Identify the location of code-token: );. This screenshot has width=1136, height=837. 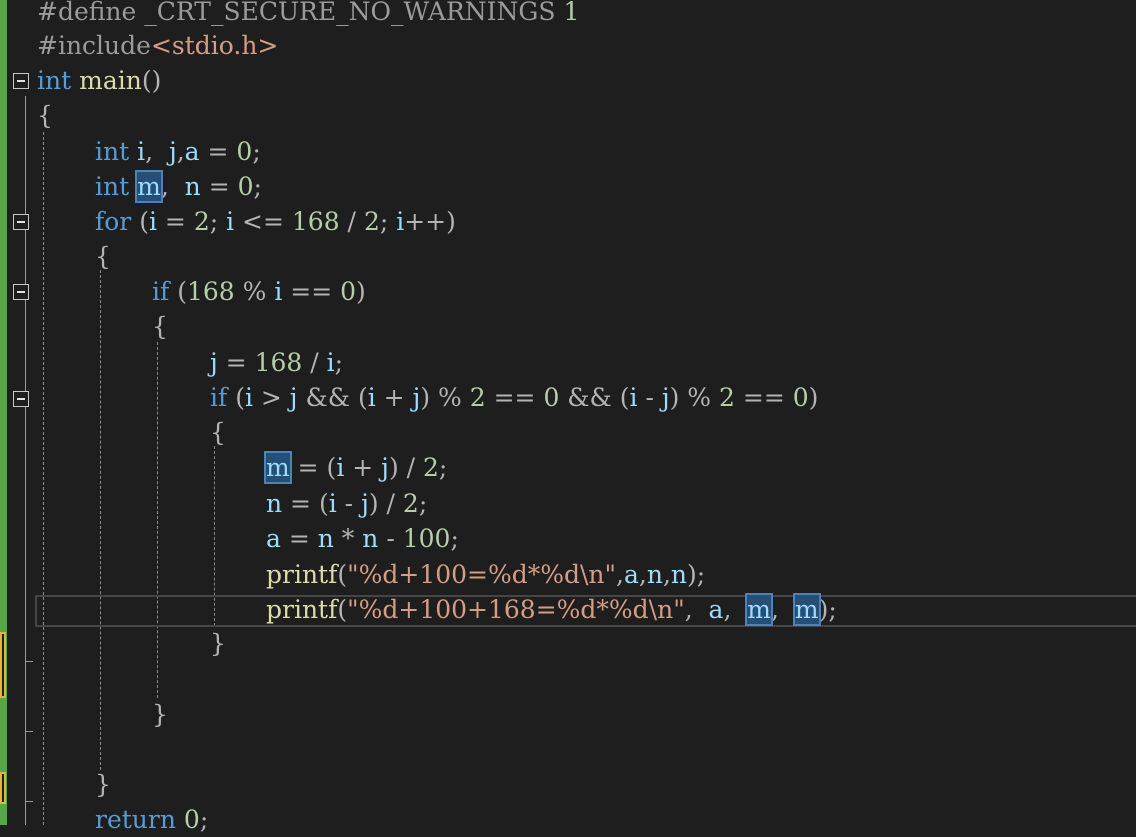
(827, 609).